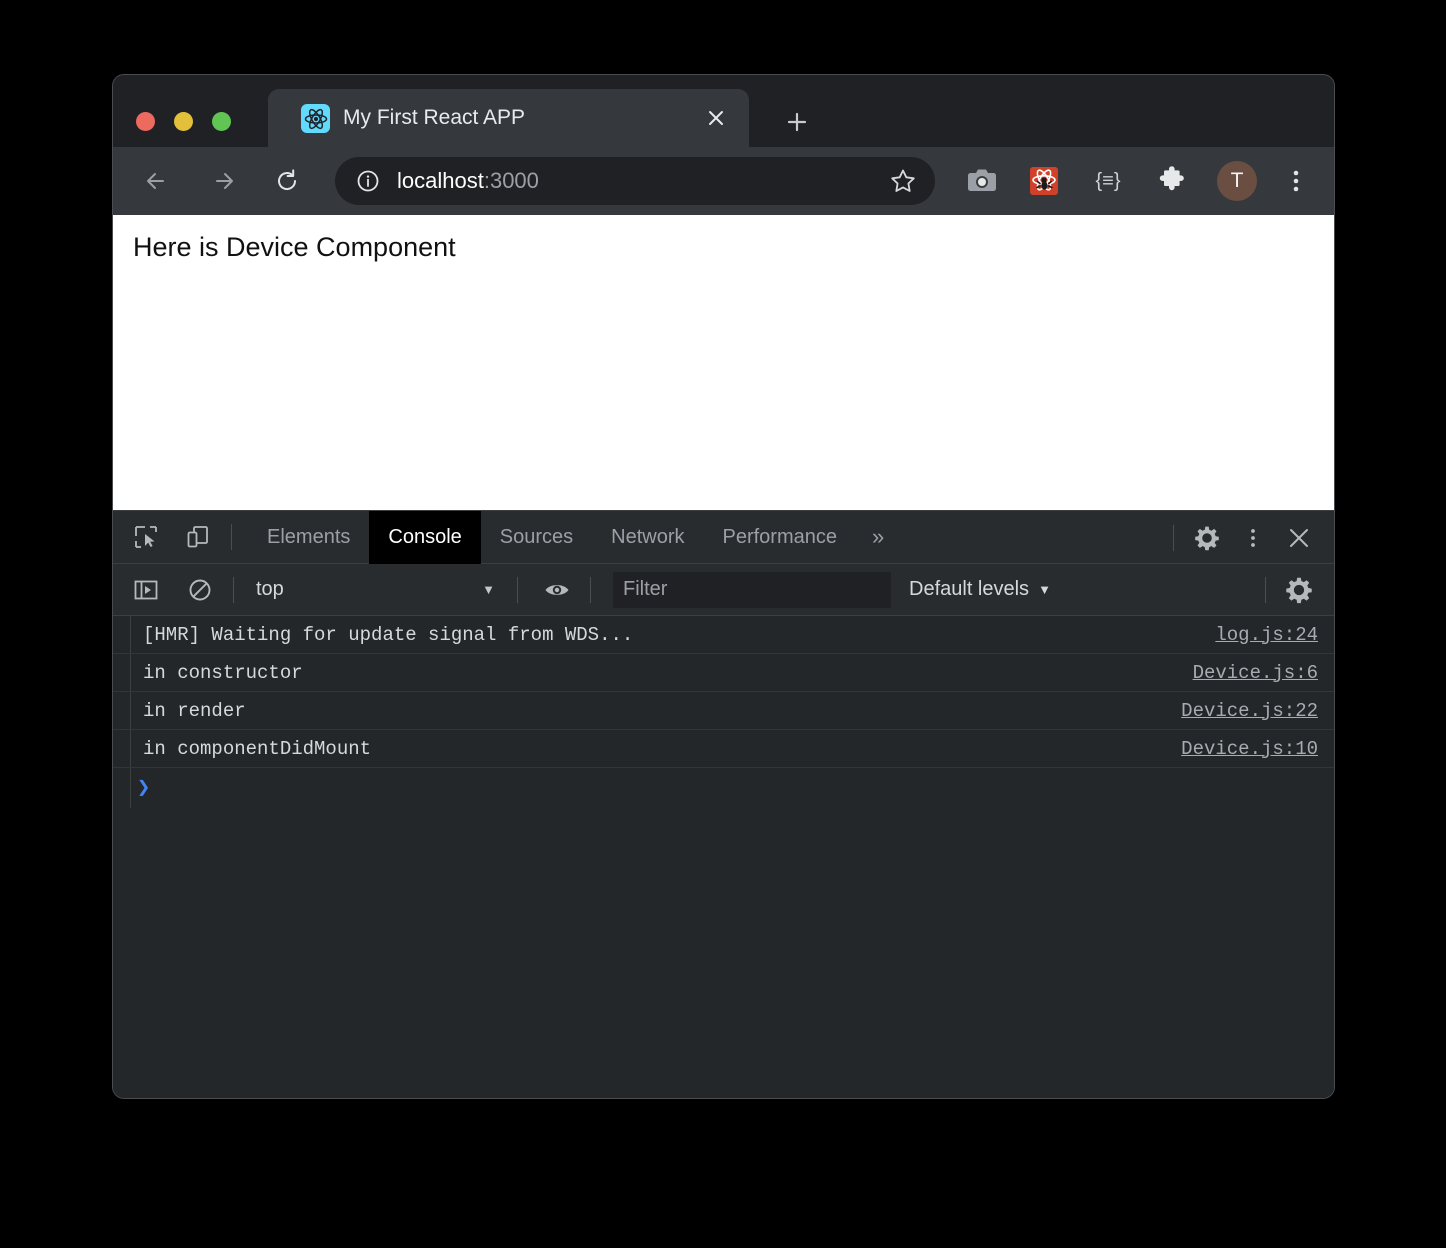 The height and width of the screenshot is (1248, 1446). What do you see at coordinates (723, 749) in the screenshot?
I see `console-message-row: in componentDidMount Device.js:10` at bounding box center [723, 749].